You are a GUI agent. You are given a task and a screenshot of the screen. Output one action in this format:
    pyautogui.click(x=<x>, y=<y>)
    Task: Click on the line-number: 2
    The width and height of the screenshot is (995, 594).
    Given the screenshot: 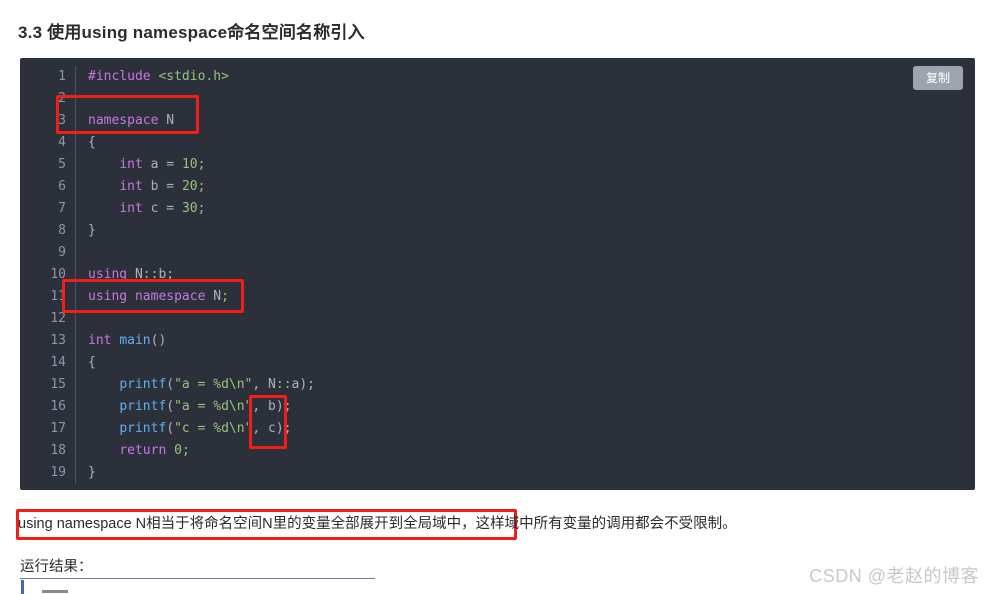 What is the action you would take?
    pyautogui.click(x=62, y=98)
    